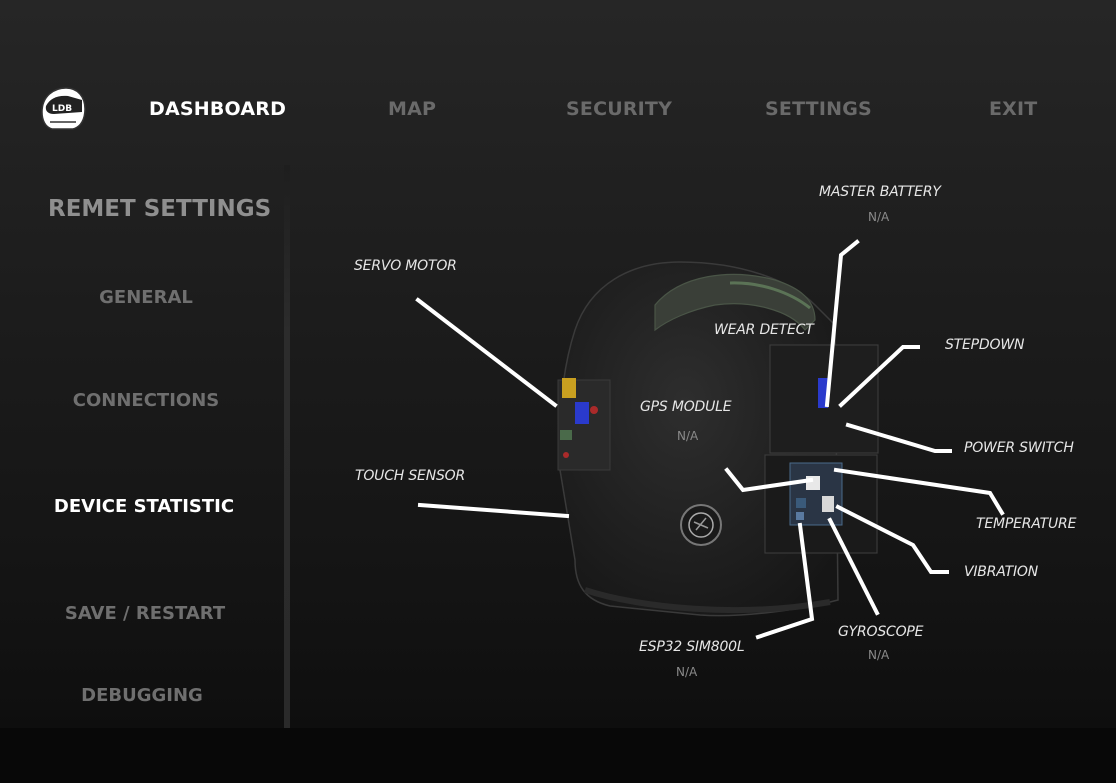 The height and width of the screenshot is (783, 1116). Describe the element at coordinates (686, 407) in the screenshot. I see `label-gps-module: GPS MODULE` at that location.